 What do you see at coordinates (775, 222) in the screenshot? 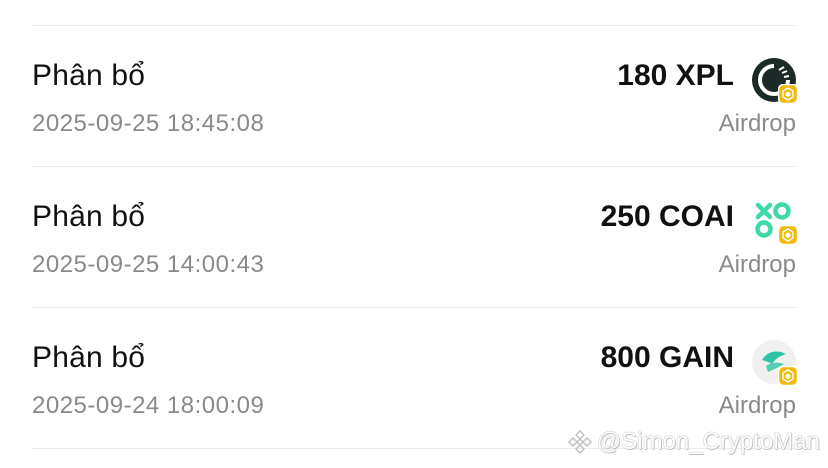
I see `coai-token-icon` at bounding box center [775, 222].